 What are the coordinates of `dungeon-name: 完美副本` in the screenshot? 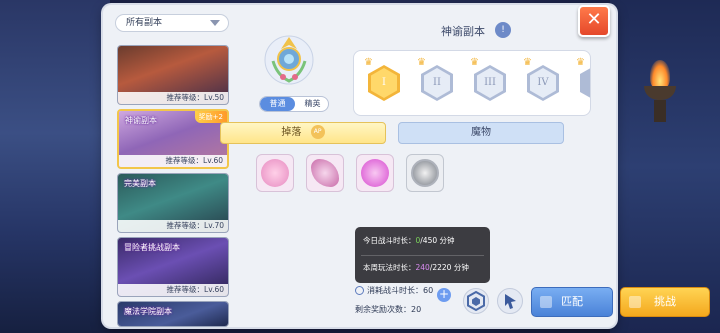 It's located at (140, 183).